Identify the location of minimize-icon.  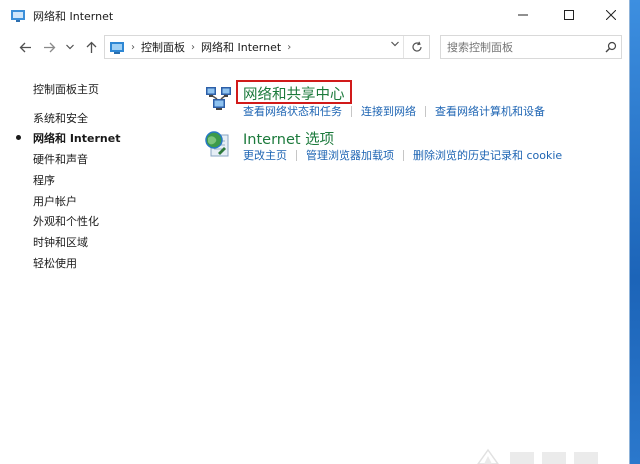
(523, 15).